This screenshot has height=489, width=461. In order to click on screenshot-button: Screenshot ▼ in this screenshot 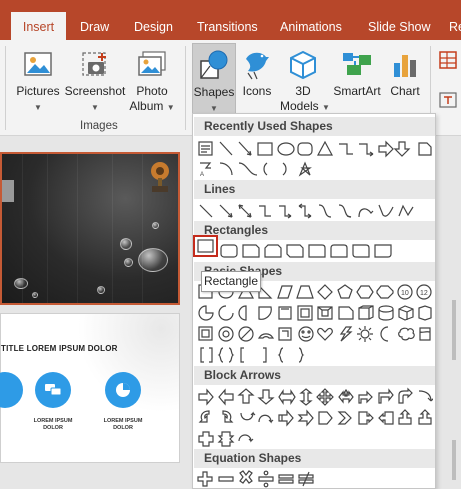, I will do `click(95, 81)`.